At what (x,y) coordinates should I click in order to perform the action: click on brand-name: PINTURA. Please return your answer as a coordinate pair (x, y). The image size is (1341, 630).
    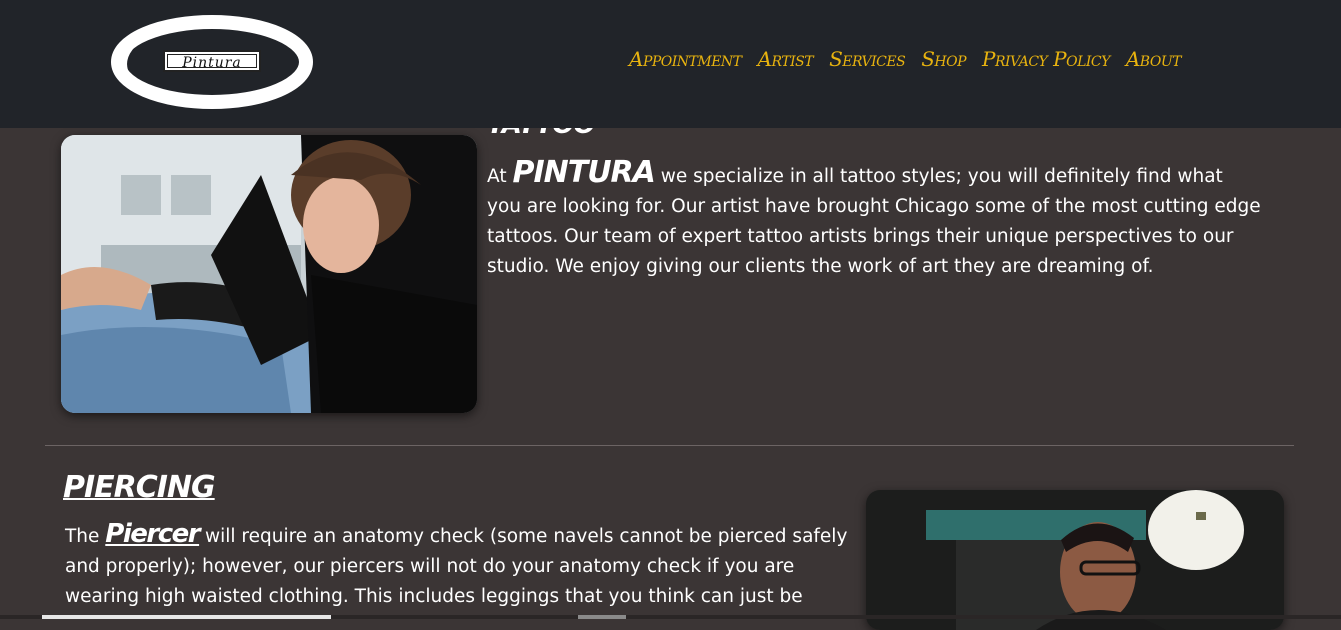
    Looking at the image, I should click on (583, 172).